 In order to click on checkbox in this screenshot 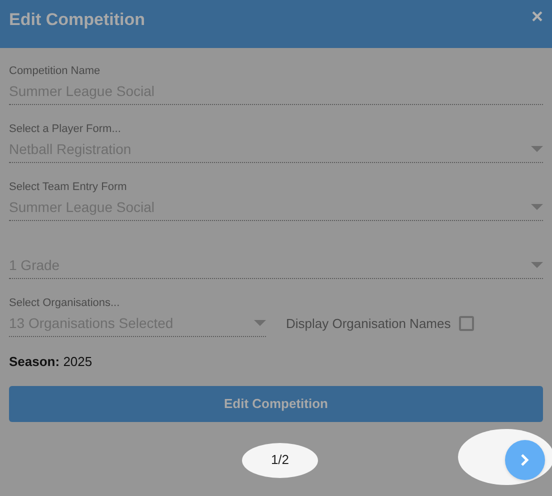, I will do `click(466, 323)`.